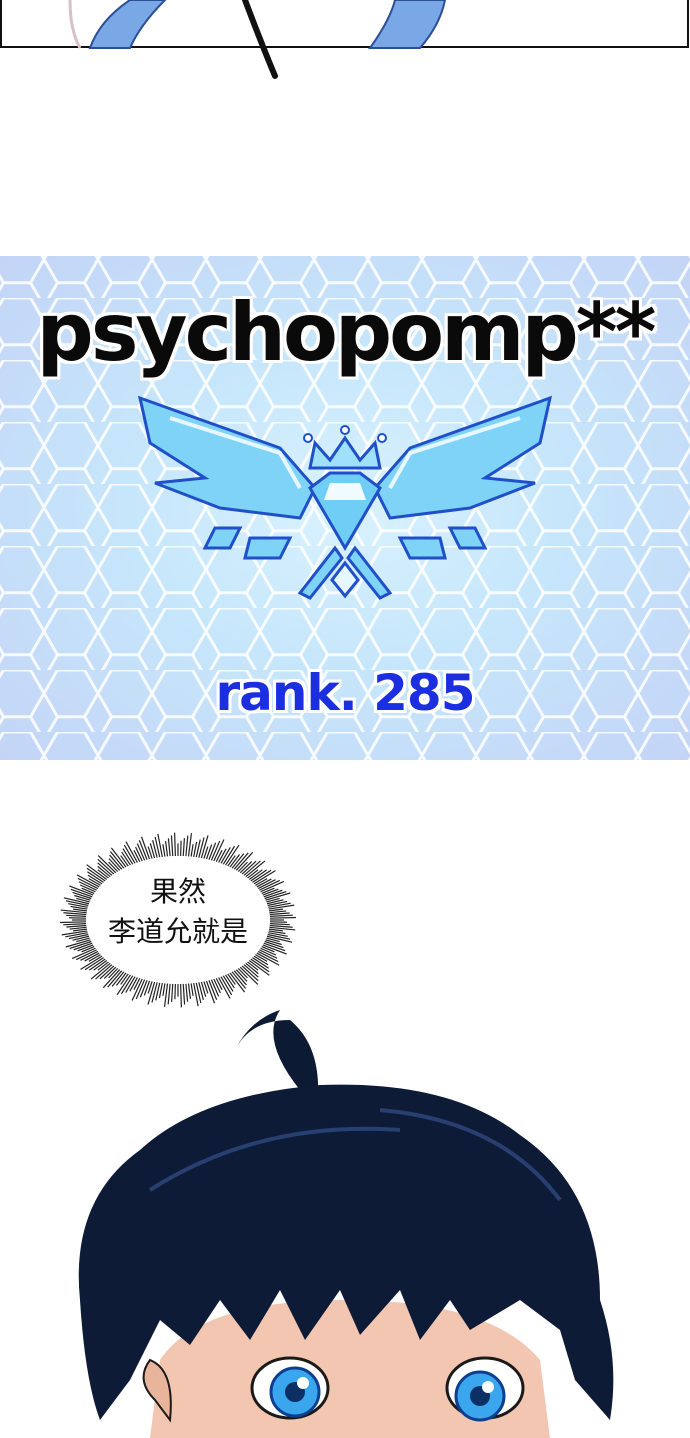 The width and height of the screenshot is (690, 1438). I want to click on previous-panel-art, so click(257, 39).